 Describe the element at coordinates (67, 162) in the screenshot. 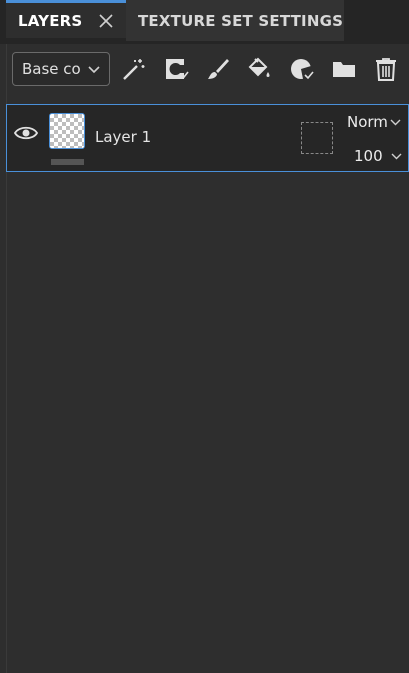

I see `layer-thumbnail-bar` at that location.